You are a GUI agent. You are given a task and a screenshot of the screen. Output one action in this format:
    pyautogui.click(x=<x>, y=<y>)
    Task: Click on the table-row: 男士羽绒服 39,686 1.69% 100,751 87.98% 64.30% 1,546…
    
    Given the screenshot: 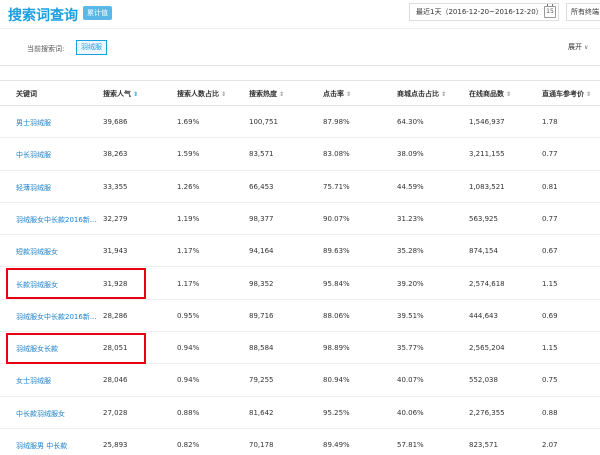 What is the action you would take?
    pyautogui.click(x=300, y=122)
    